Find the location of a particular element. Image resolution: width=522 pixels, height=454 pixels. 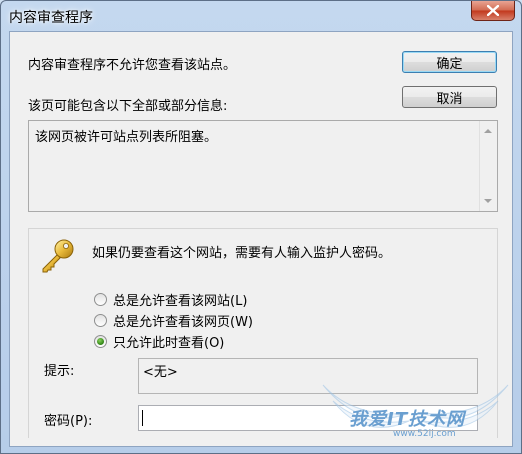

watermark-text: 我爱IT技术网 is located at coordinates (407, 419).